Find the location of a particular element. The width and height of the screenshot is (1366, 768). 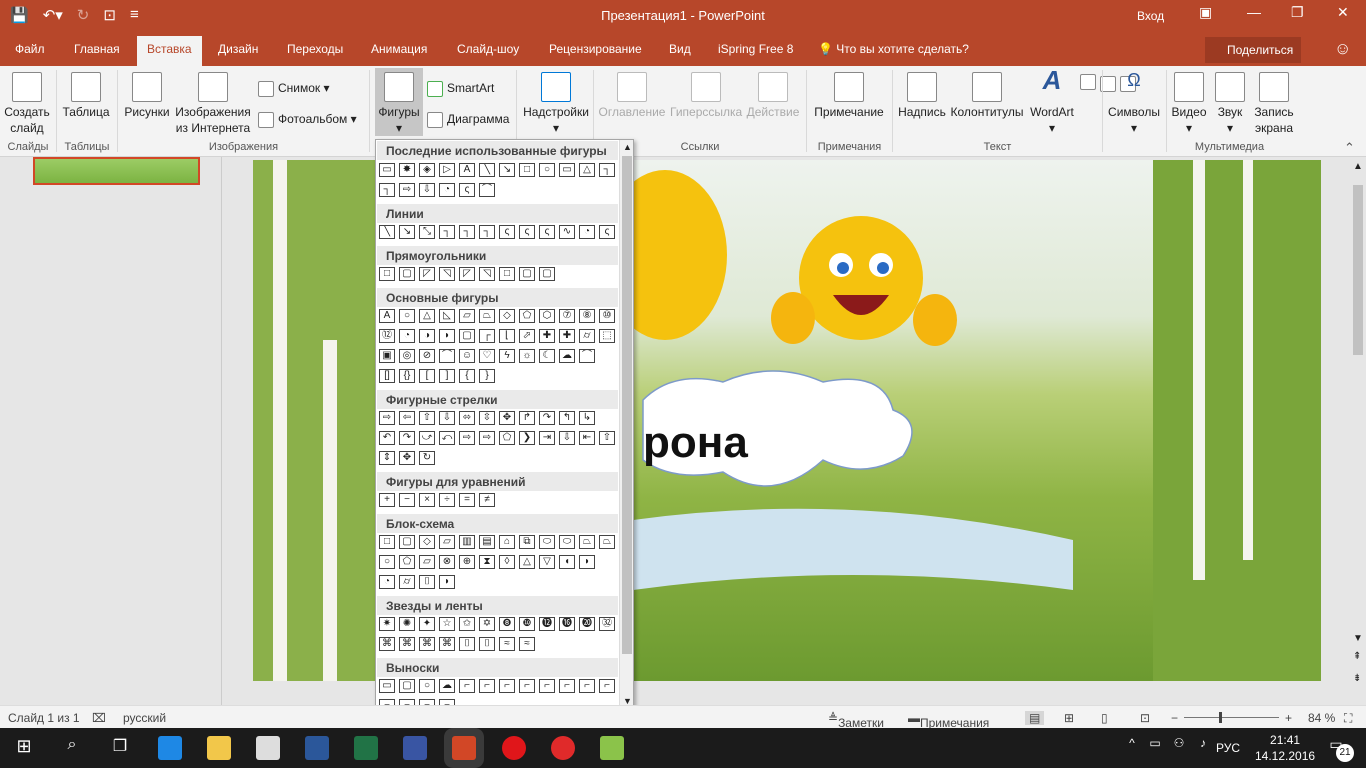

shapes-button: Фигуры ▾ is located at coordinates (399, 102).